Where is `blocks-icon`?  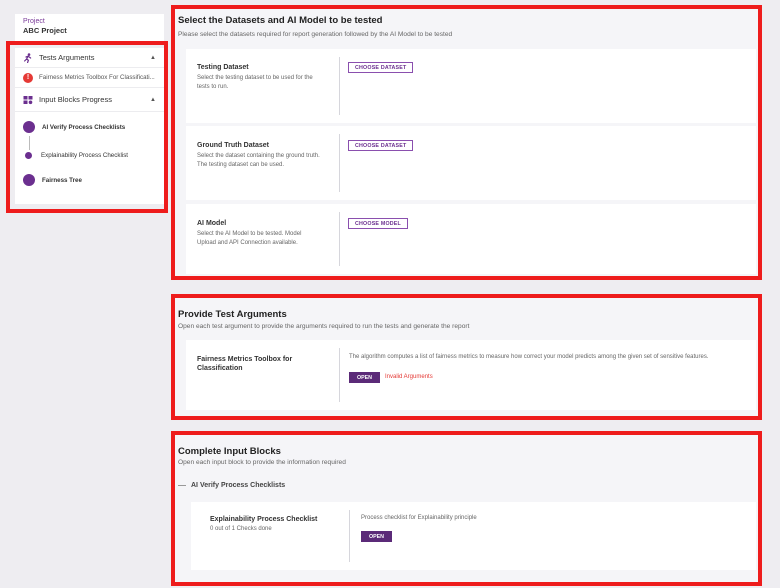
blocks-icon is located at coordinates (28, 100).